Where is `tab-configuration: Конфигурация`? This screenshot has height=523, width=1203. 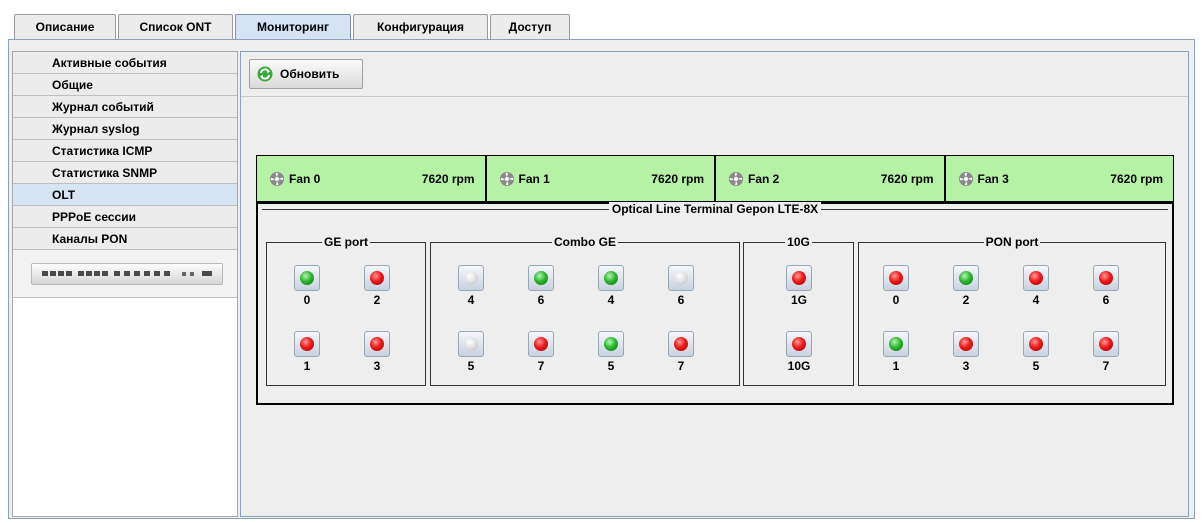 tab-configuration: Конфигурация is located at coordinates (420, 26).